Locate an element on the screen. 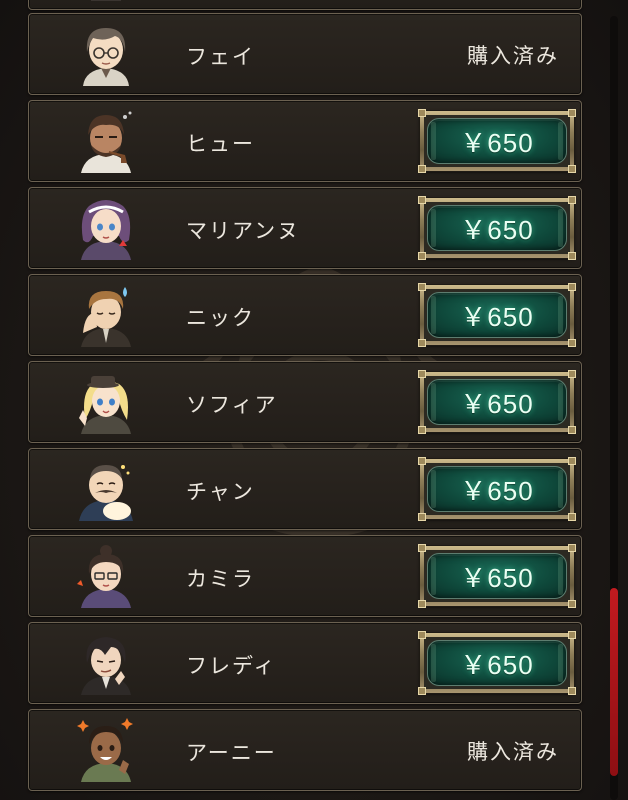 This screenshot has width=628, height=800. marianne-avatar-icon is located at coordinates (106, 230).